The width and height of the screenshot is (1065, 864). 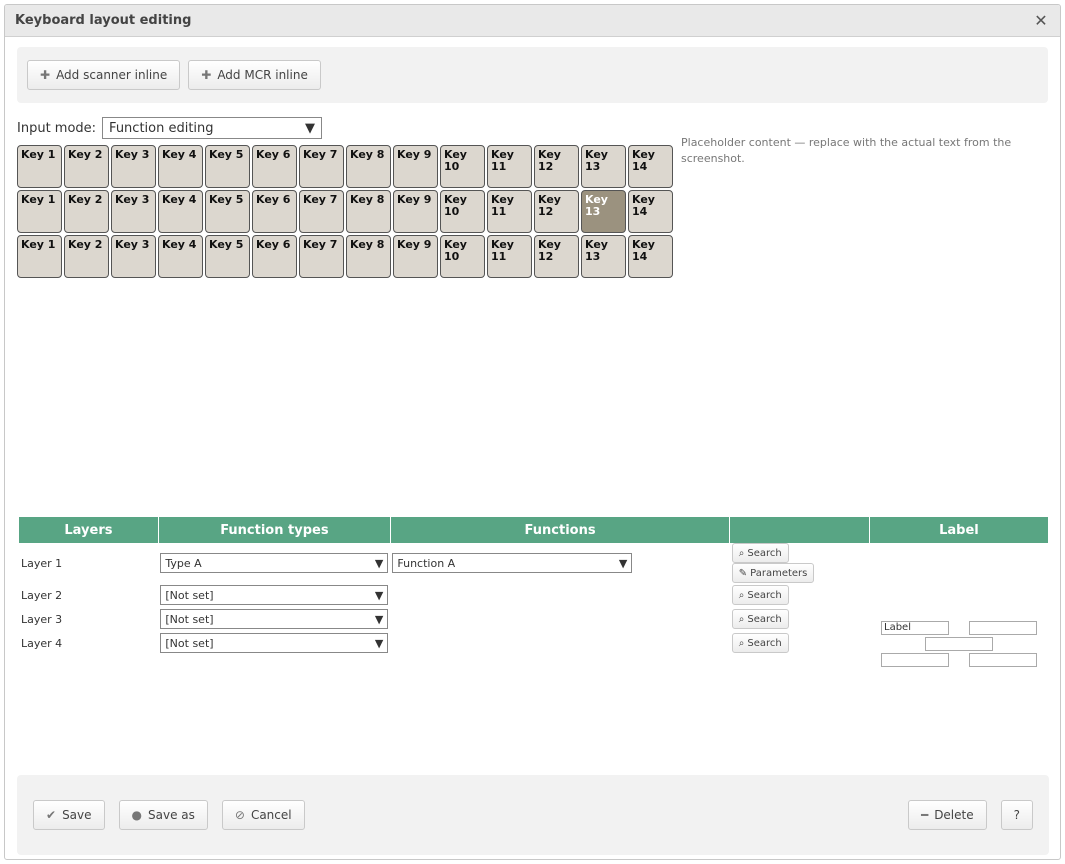 I want to click on save-as-icon: ●, so click(x=137, y=815).